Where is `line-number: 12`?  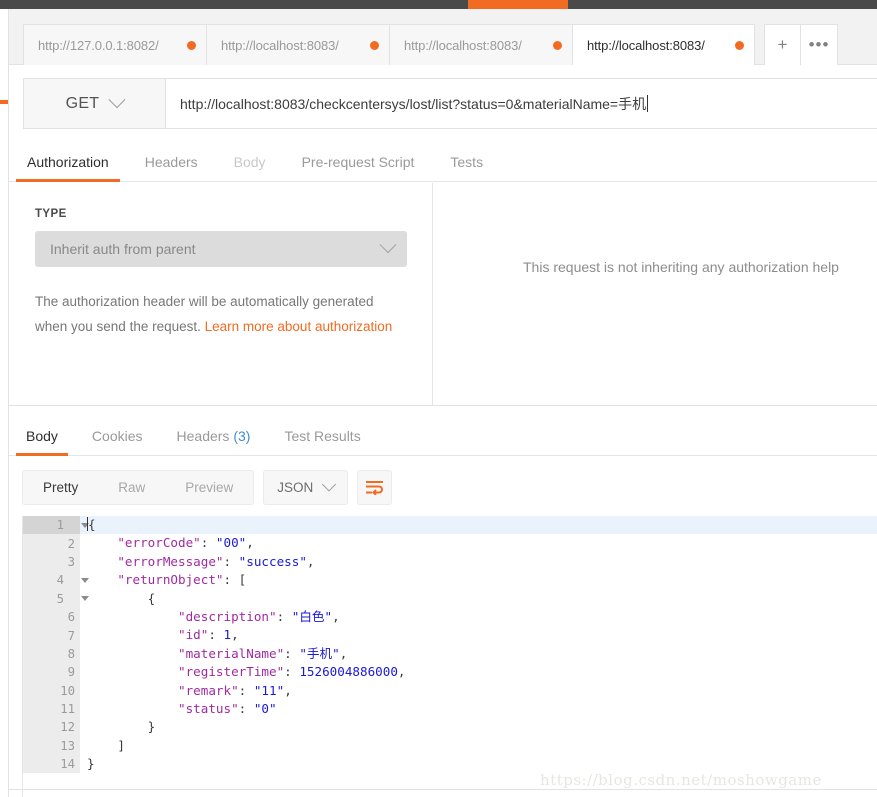
line-number: 12 is located at coordinates (67, 727).